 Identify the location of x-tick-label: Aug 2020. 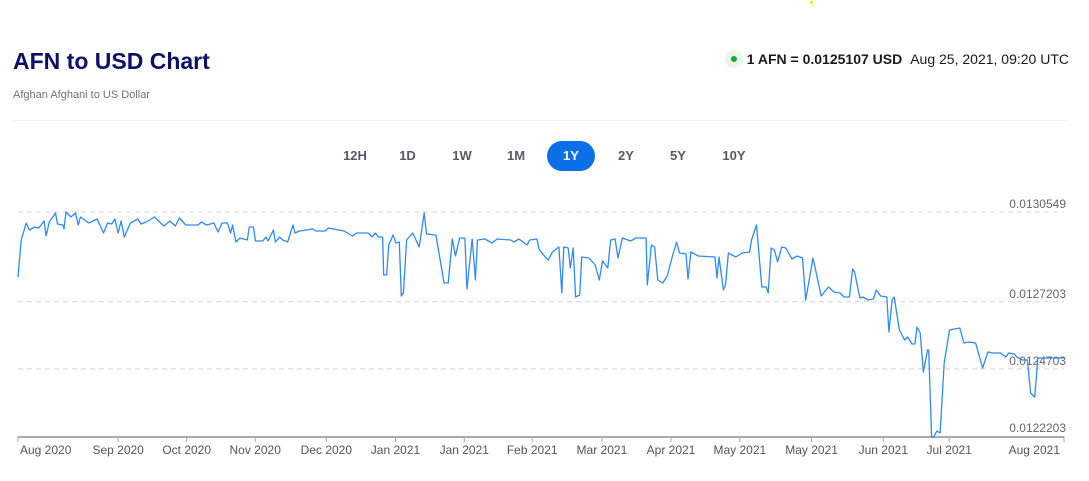
(46, 450).